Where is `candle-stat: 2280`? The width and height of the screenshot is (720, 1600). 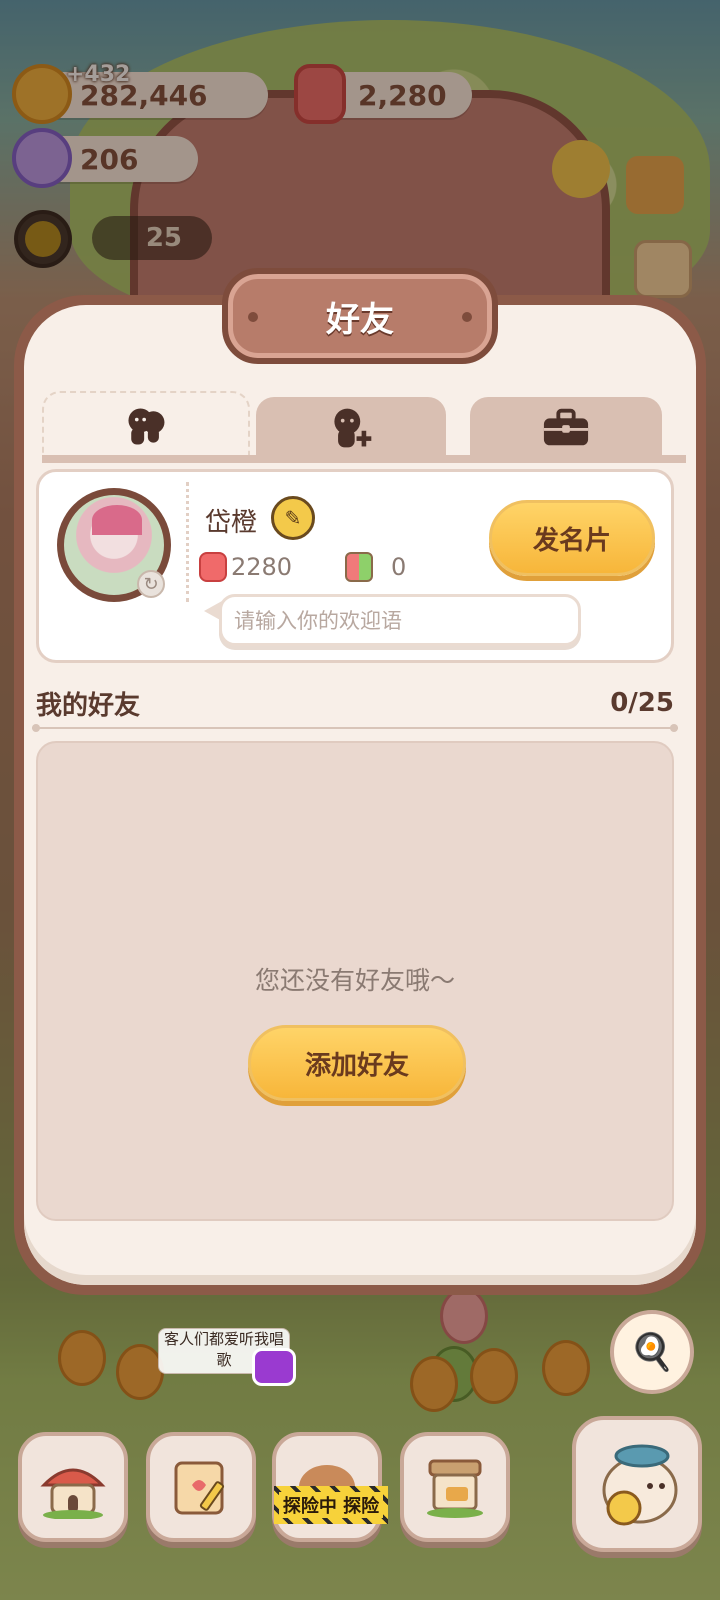
candle-stat: 2280 is located at coordinates (245, 567).